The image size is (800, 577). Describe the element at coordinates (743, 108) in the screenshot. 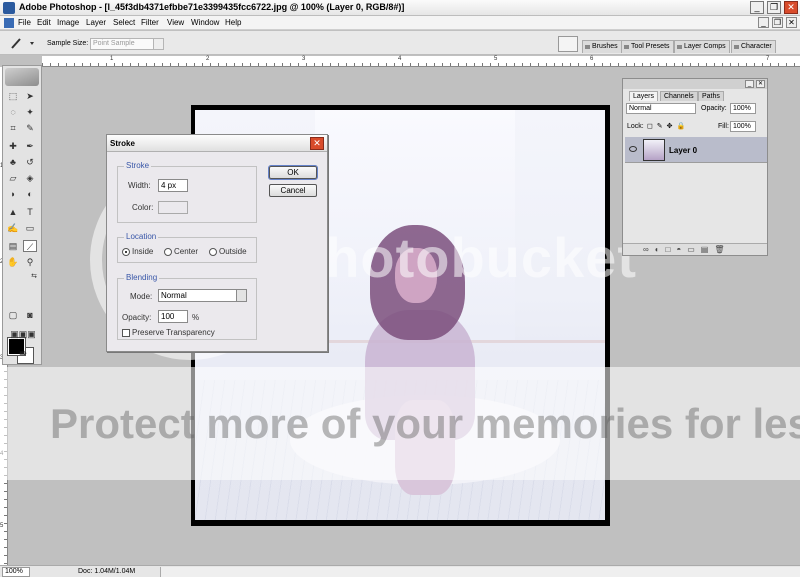

I see `layer-opacity-input: 100%` at that location.